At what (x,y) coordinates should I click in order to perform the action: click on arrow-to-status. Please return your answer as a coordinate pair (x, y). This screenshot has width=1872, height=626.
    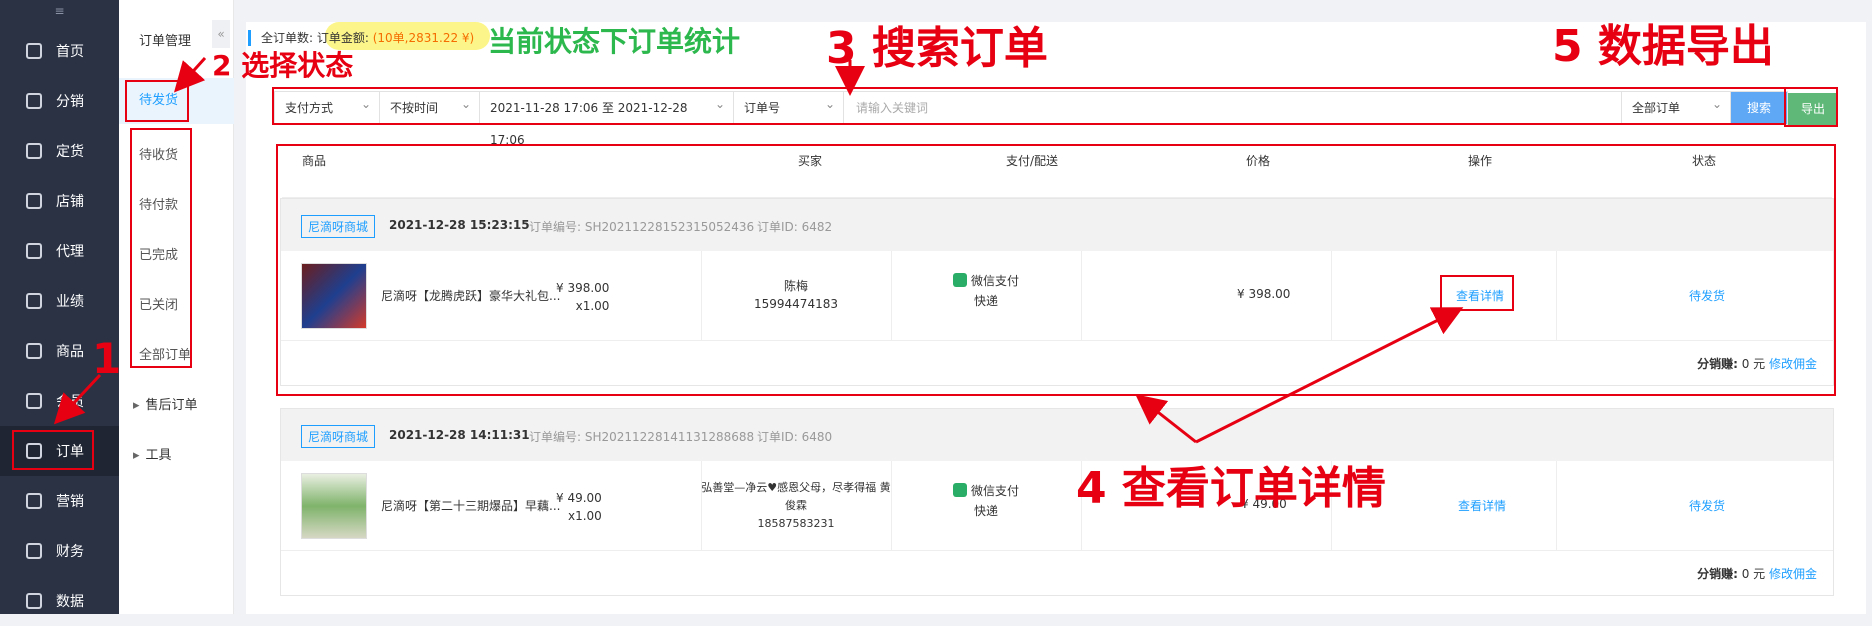
    Looking at the image, I should click on (190, 74).